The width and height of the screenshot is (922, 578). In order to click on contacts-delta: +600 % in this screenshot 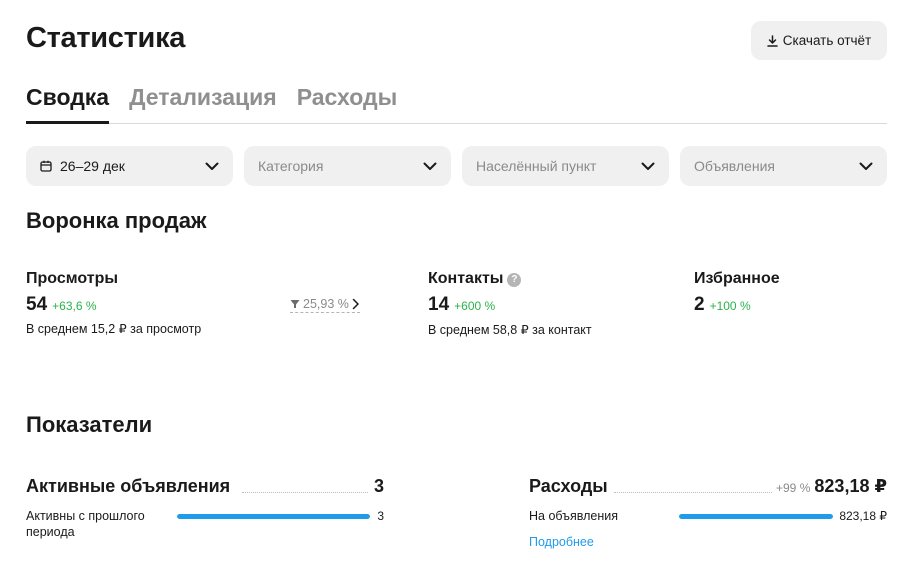, I will do `click(475, 306)`.